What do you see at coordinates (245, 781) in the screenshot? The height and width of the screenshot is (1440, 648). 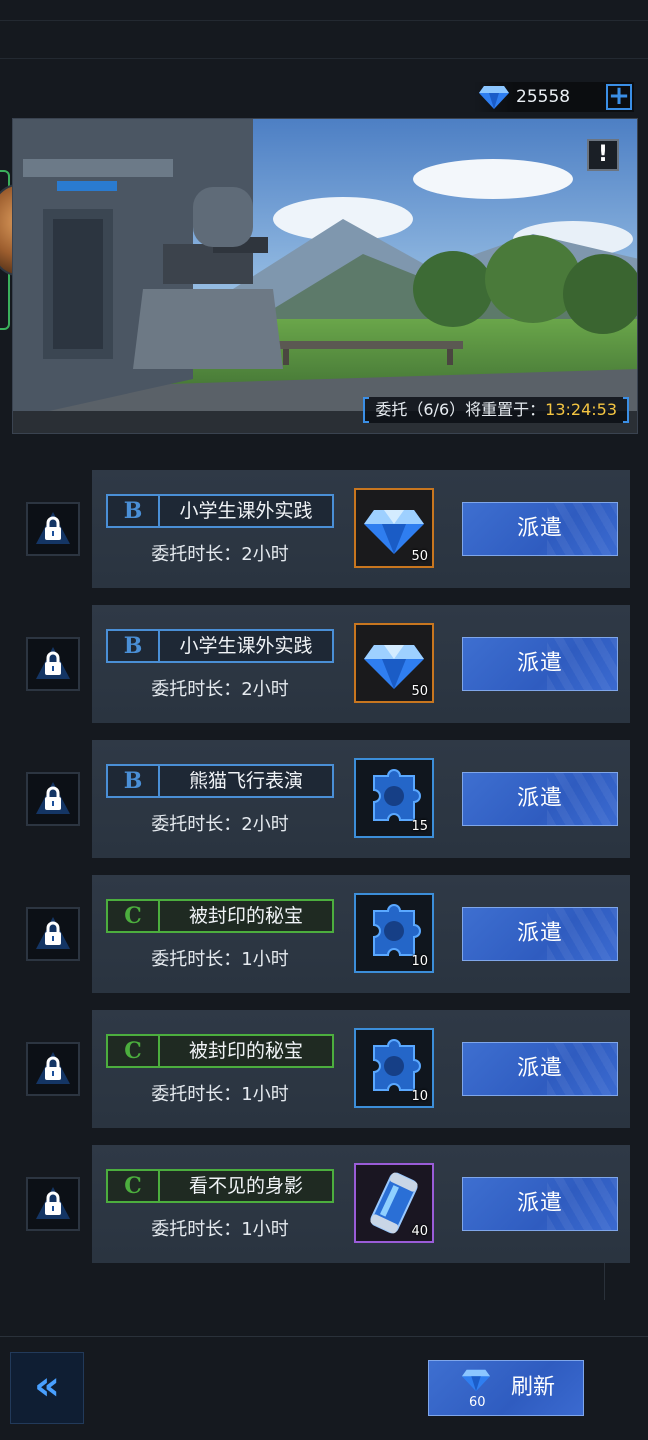 I see `task-name: 熊猫飞行表演` at bounding box center [245, 781].